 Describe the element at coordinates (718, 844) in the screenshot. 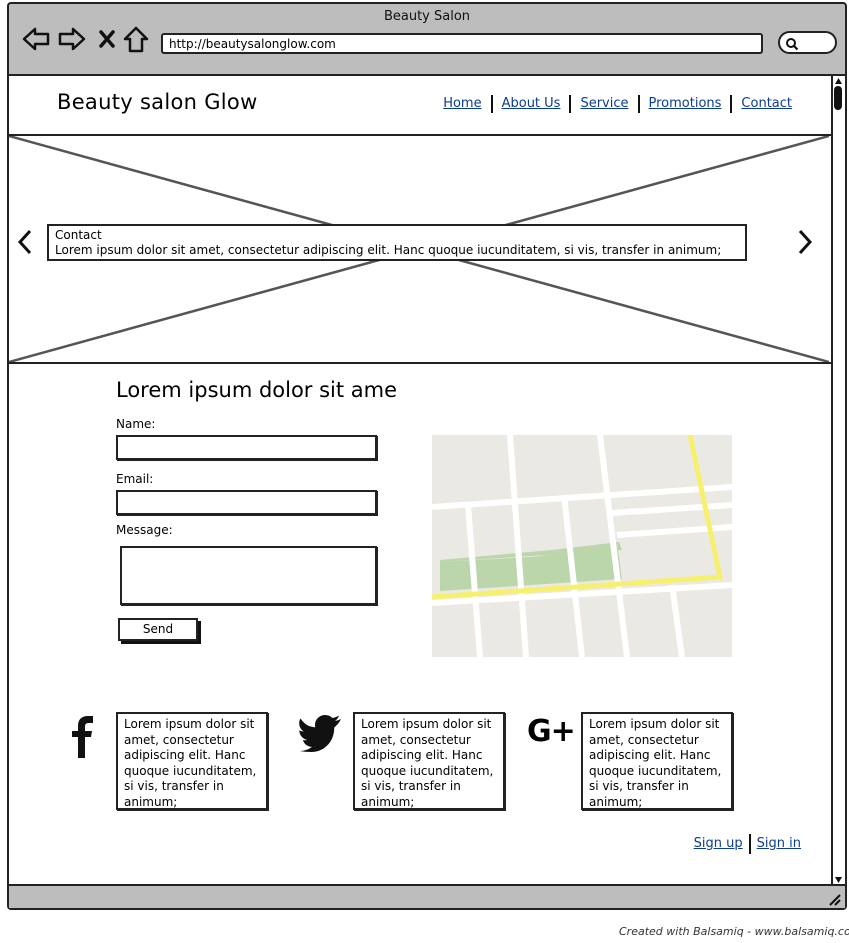

I see `sign-up-link: Sign up` at that location.